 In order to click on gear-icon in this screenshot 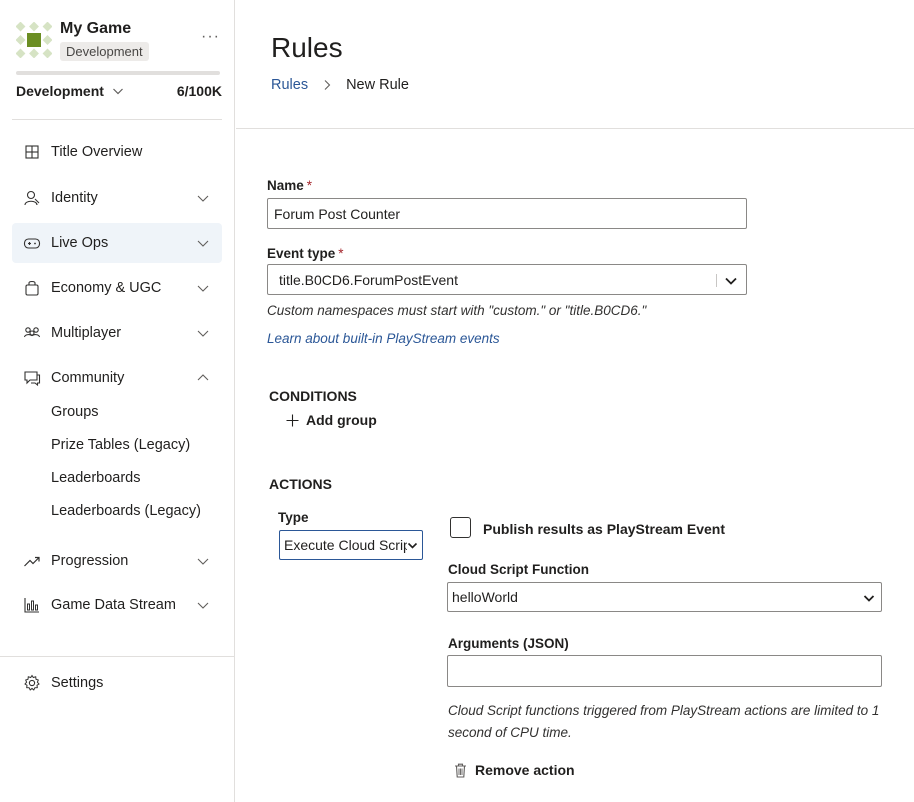, I will do `click(32, 683)`.